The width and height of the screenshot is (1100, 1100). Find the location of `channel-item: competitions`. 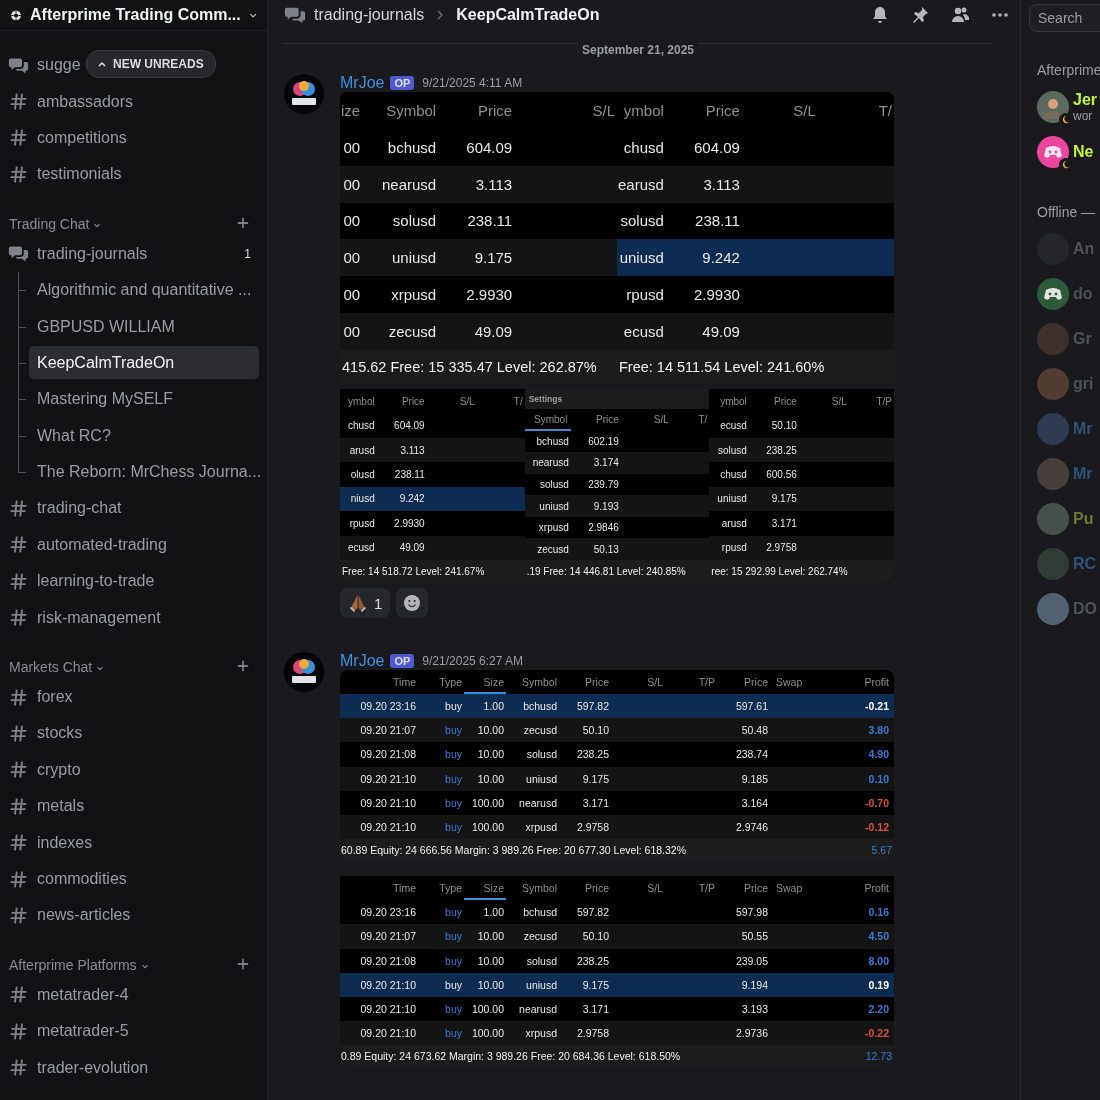

channel-item: competitions is located at coordinates (69, 137).